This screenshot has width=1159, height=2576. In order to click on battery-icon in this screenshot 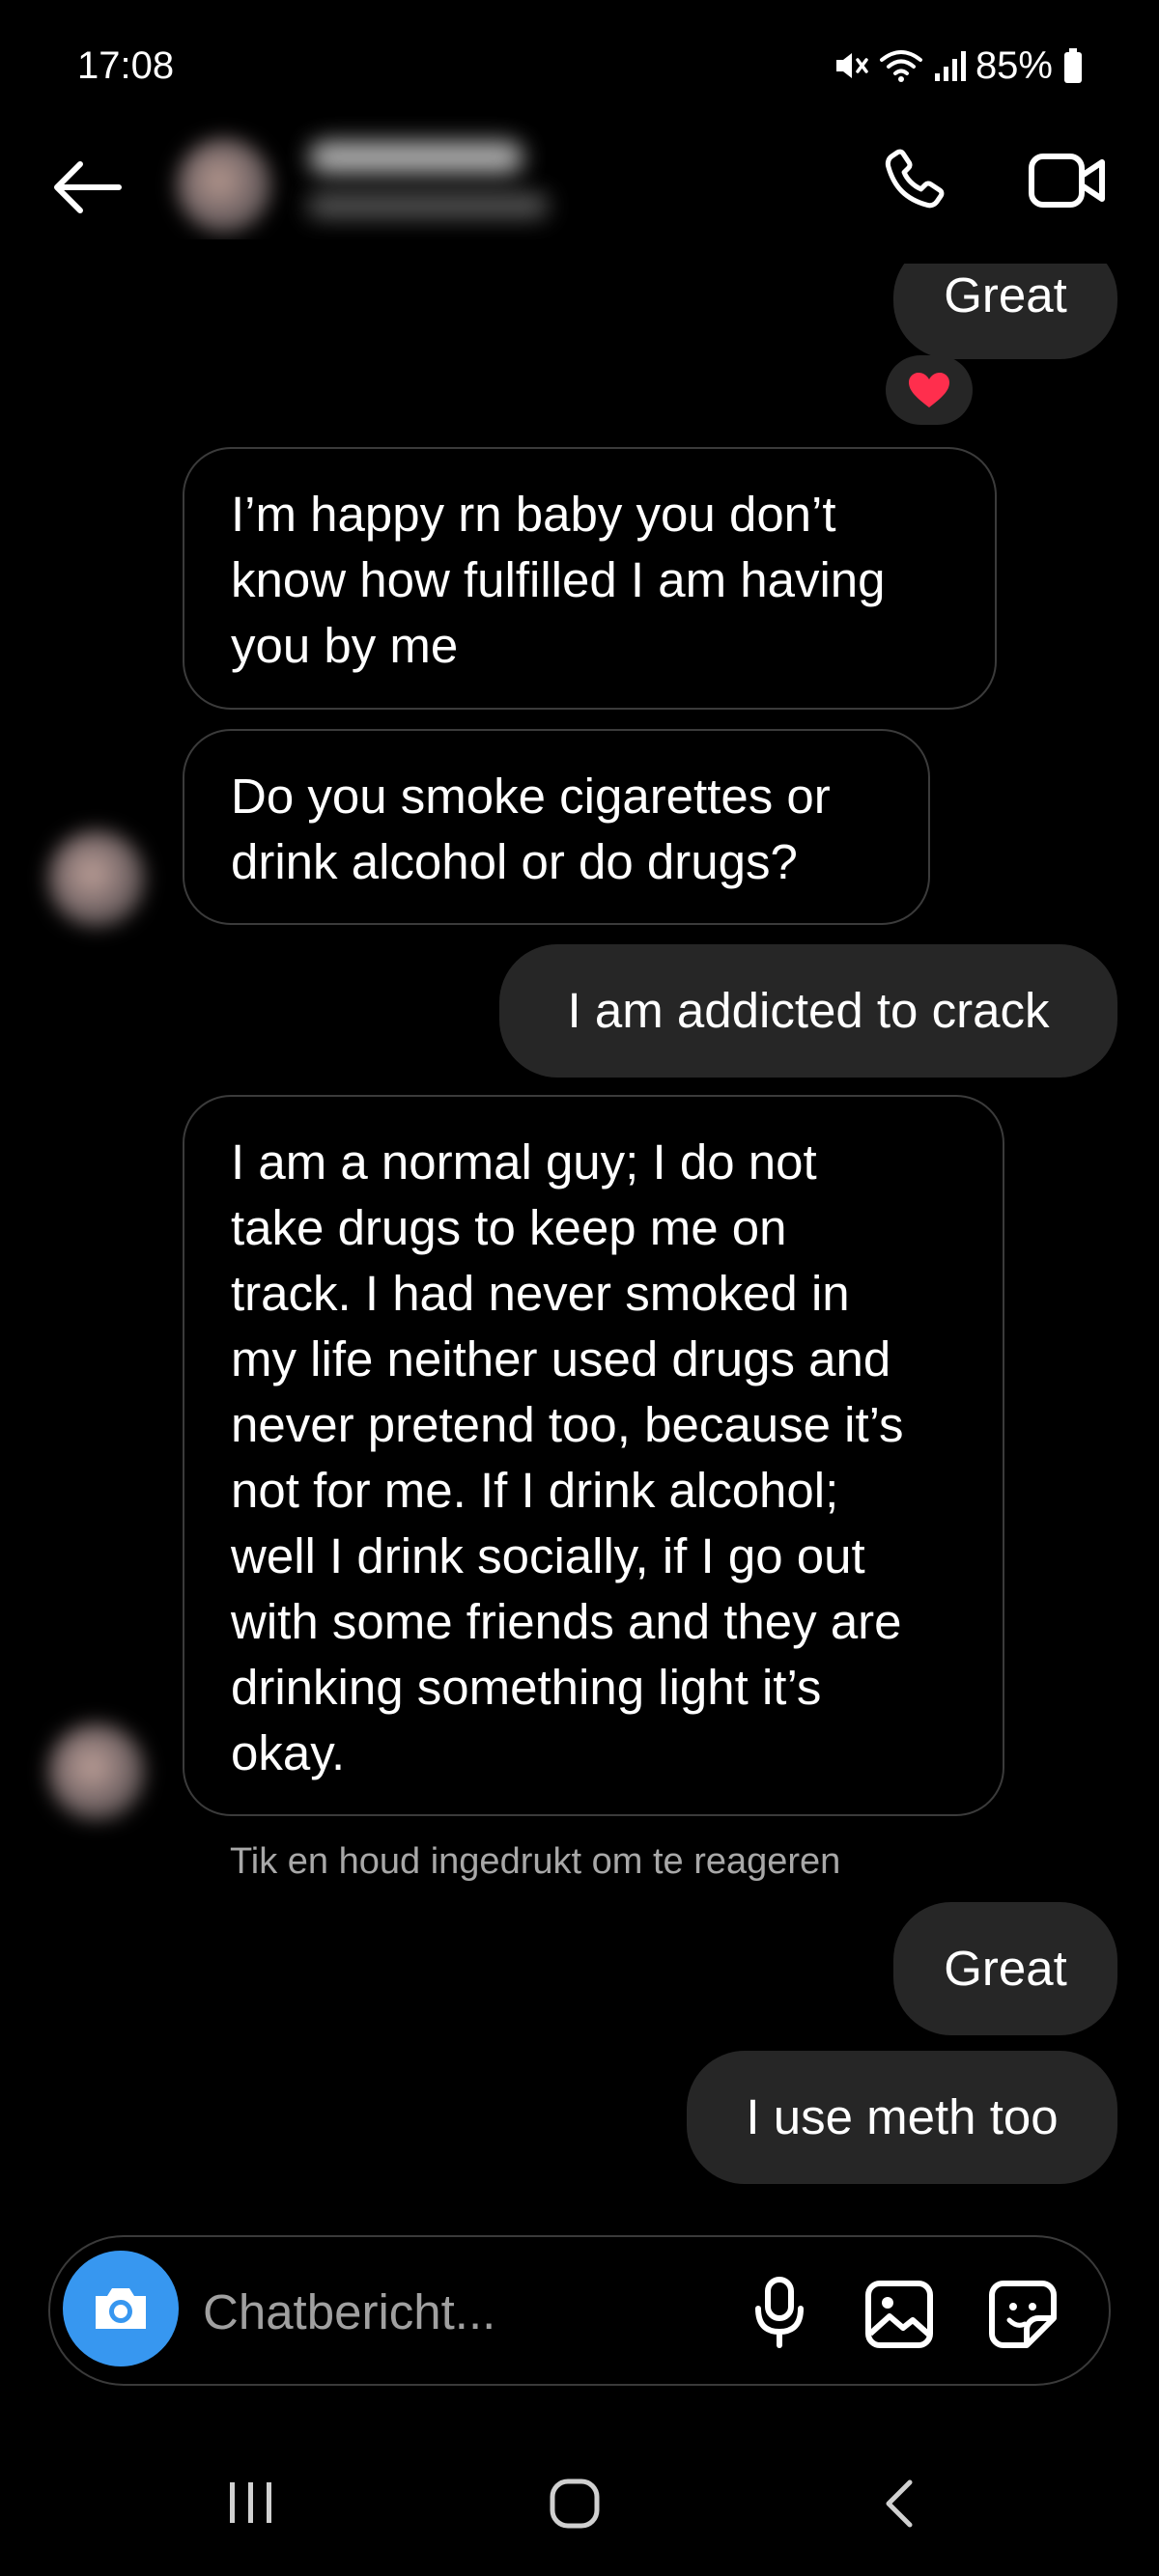, I will do `click(1073, 66)`.